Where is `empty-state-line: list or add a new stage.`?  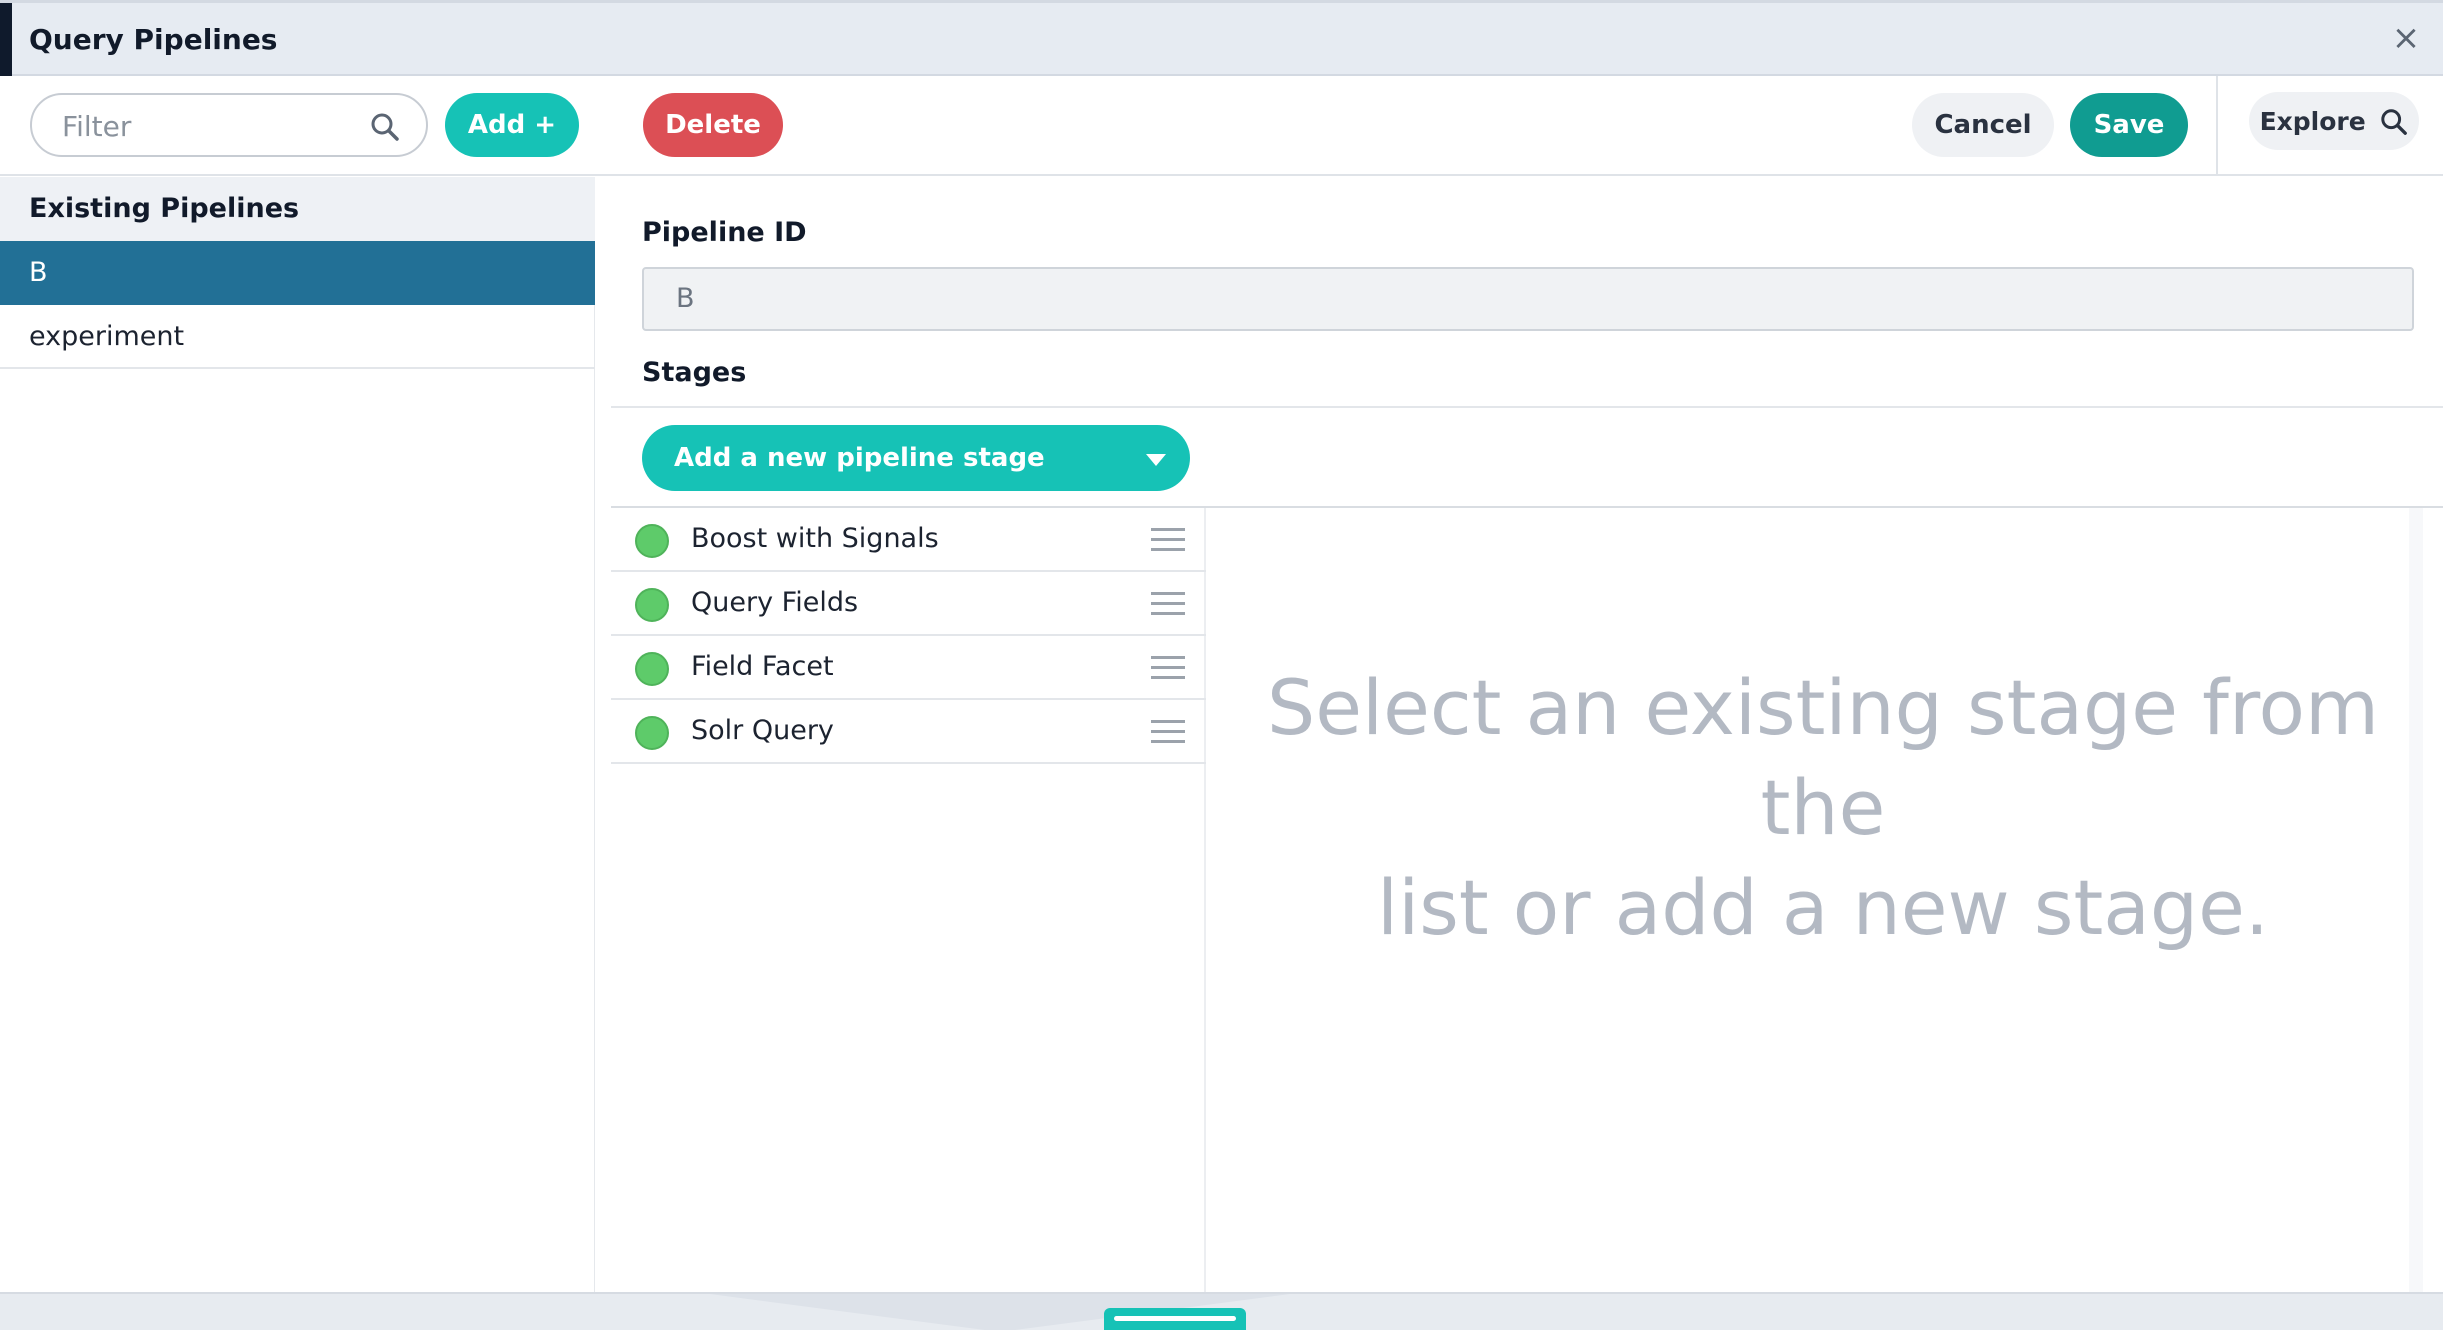 empty-state-line: list or add a new stage. is located at coordinates (1823, 907).